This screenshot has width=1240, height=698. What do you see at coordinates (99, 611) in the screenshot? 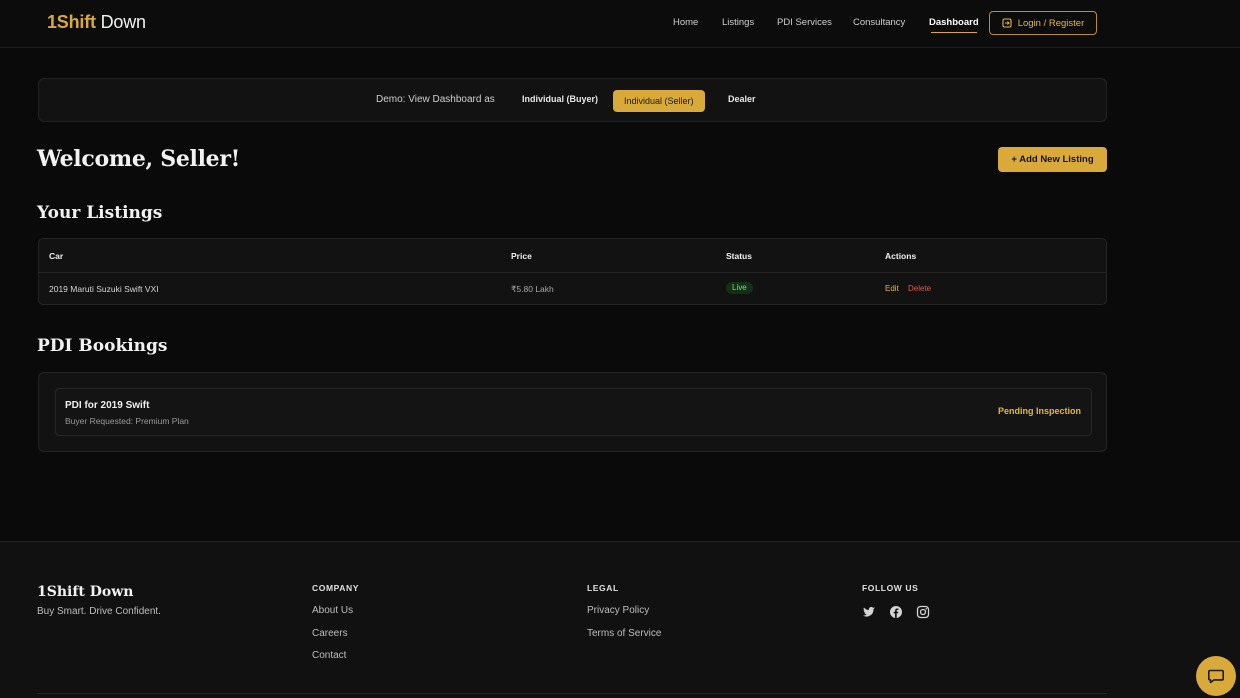
I see `footer-tagline: Buy Smart. Drive Confident.` at bounding box center [99, 611].